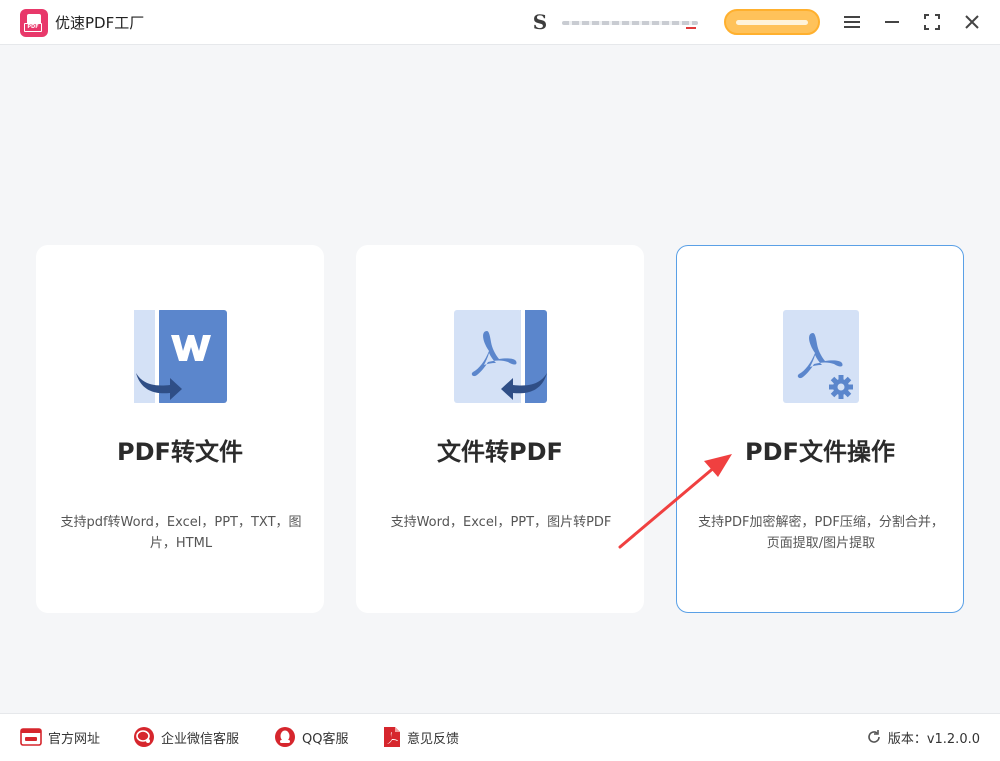 The width and height of the screenshot is (1000, 761). Describe the element at coordinates (392, 737) in the screenshot. I see `feedback-icon` at that location.